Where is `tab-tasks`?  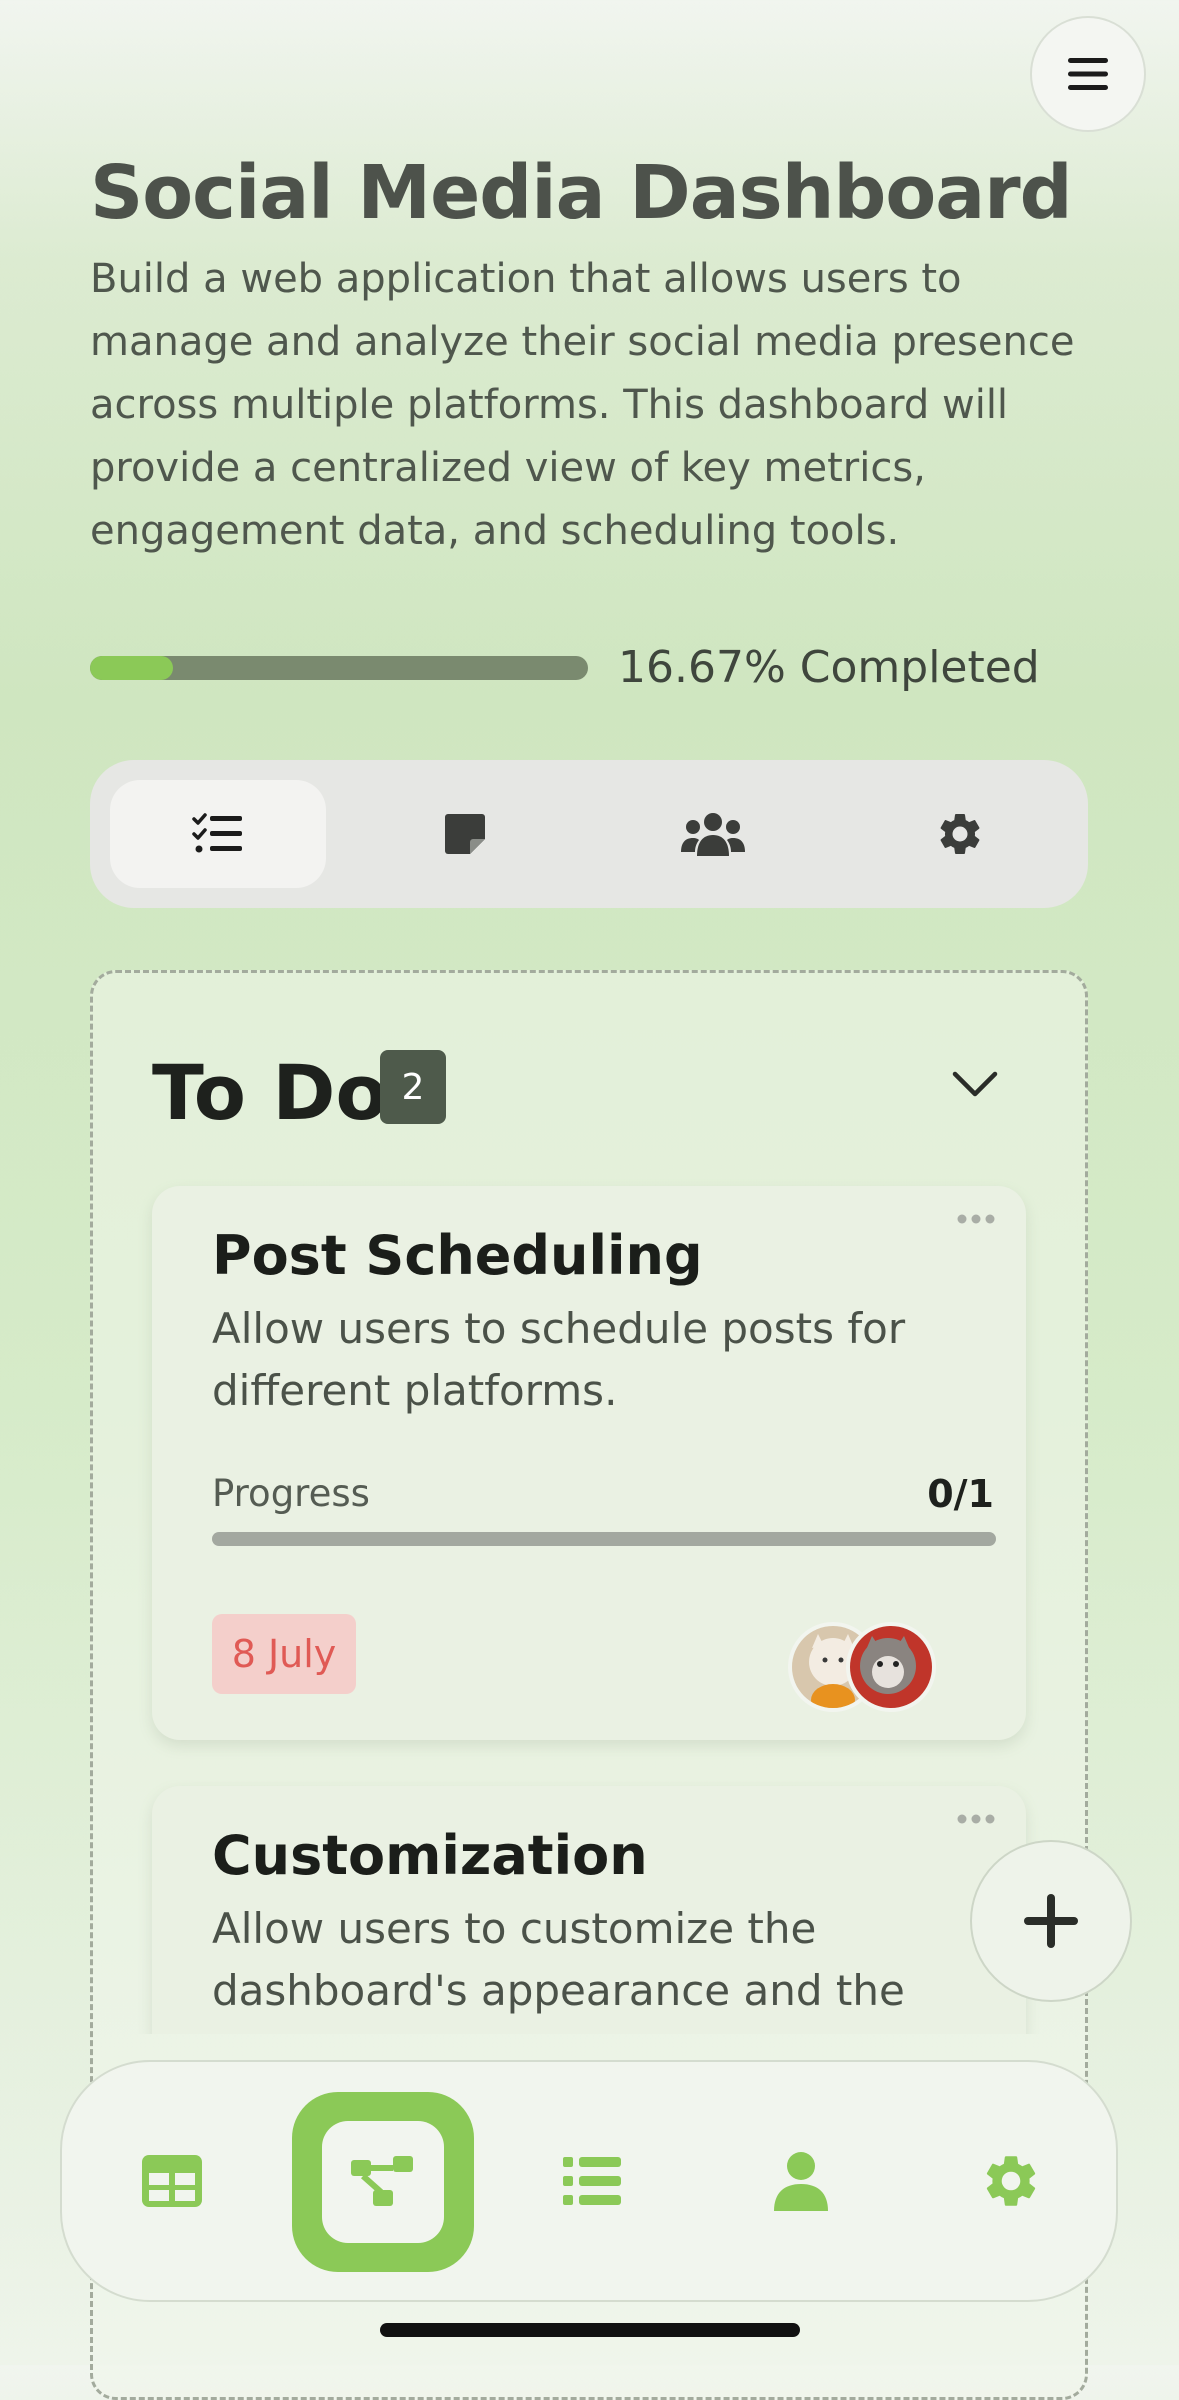 tab-tasks is located at coordinates (218, 834).